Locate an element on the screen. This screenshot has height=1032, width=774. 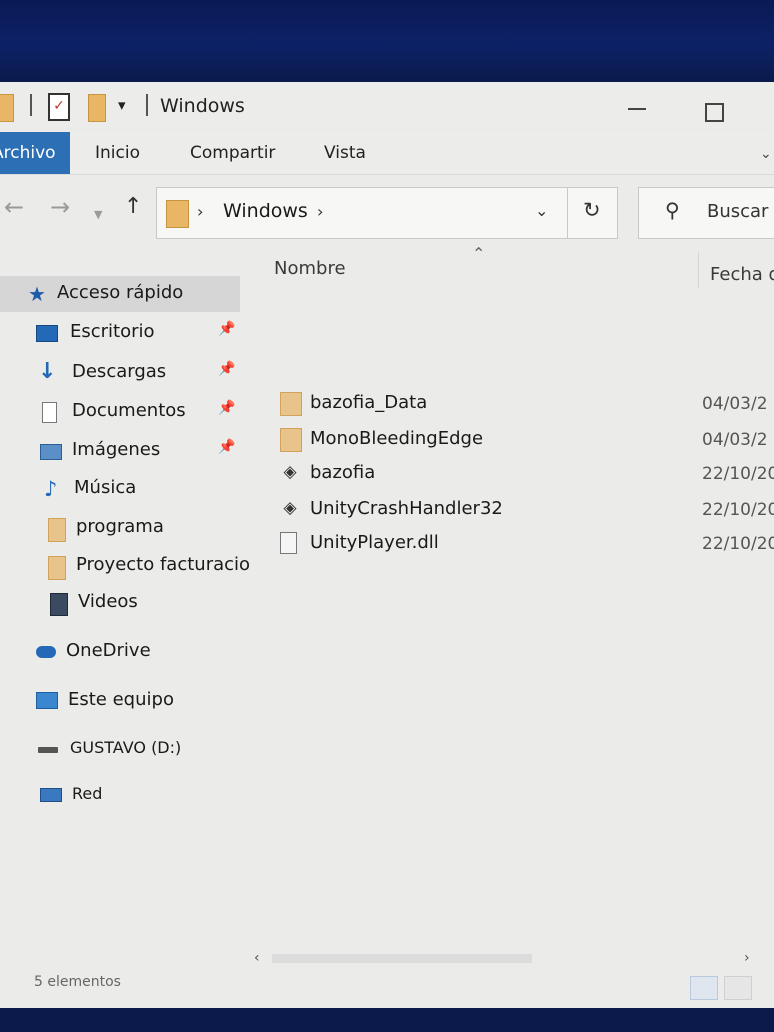
expand-ribbon-chevron-icon: ⌄ is located at coordinates (766, 154).